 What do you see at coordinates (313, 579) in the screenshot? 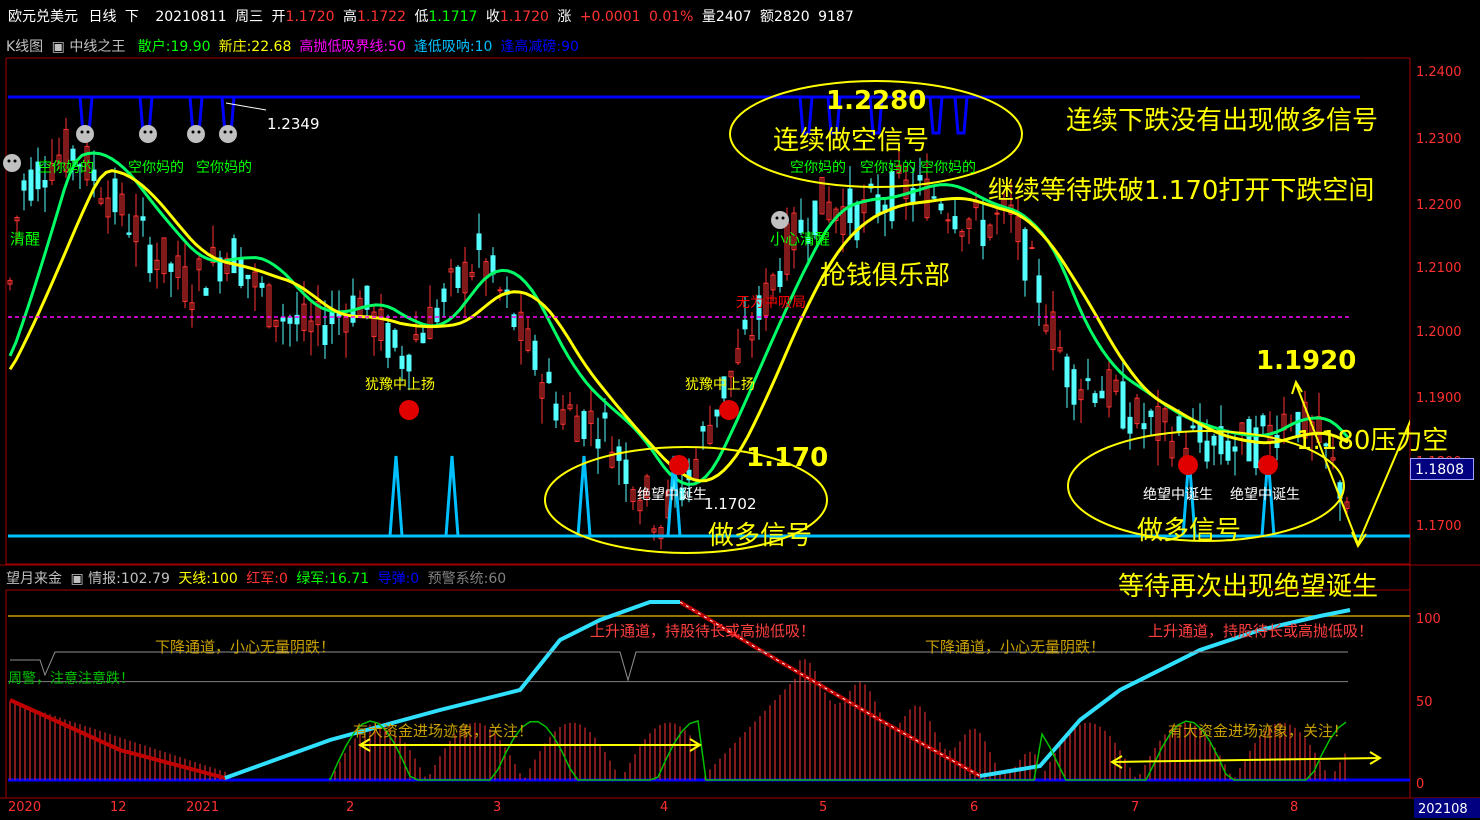
I see `lvjun-label: 绿军:` at bounding box center [313, 579].